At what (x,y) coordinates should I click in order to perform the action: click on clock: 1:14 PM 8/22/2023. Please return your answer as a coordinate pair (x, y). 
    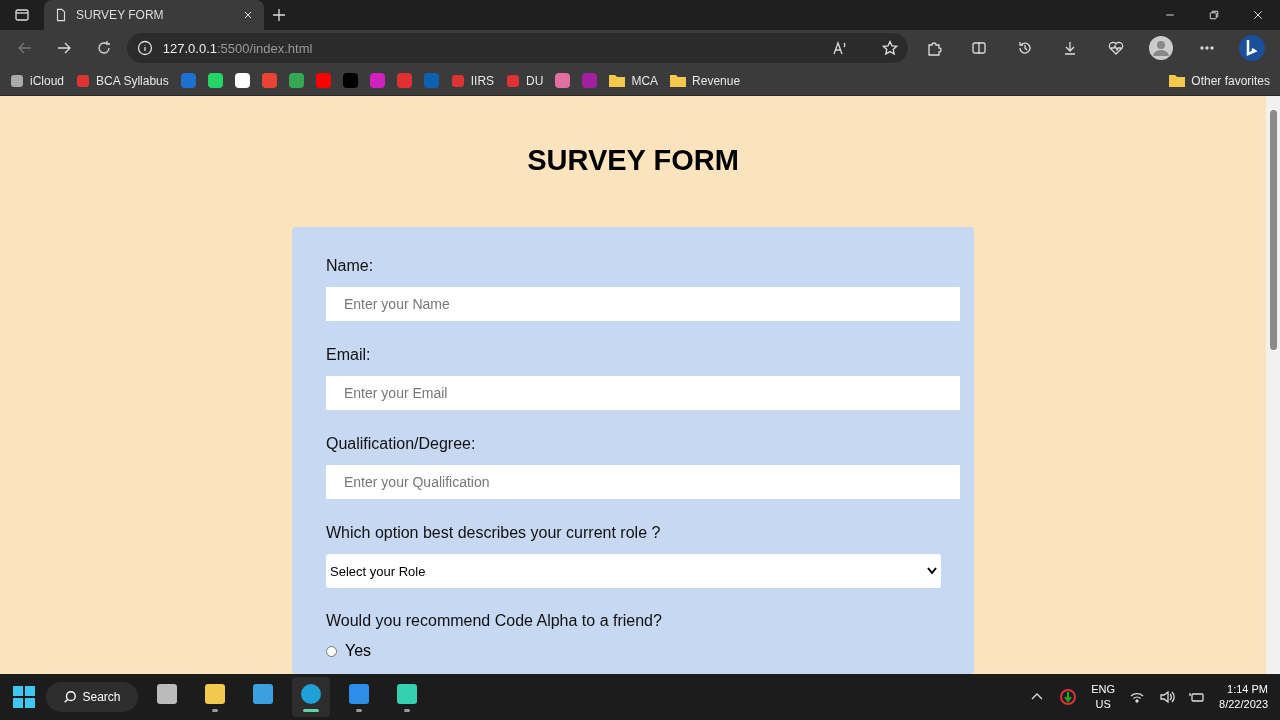
    Looking at the image, I should click on (1243, 697).